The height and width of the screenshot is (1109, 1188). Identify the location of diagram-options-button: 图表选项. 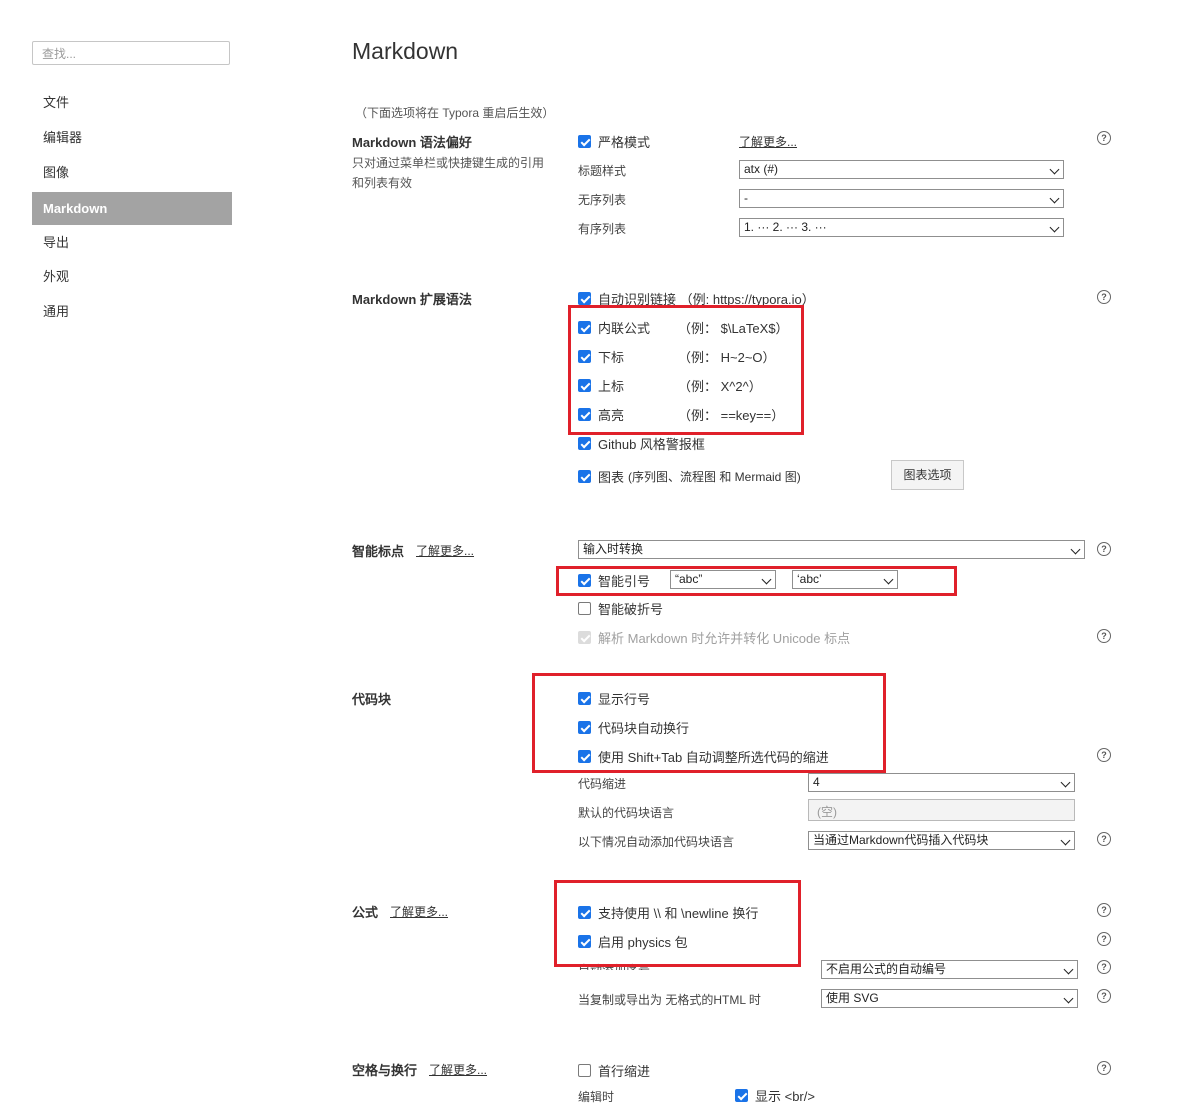
(927, 475).